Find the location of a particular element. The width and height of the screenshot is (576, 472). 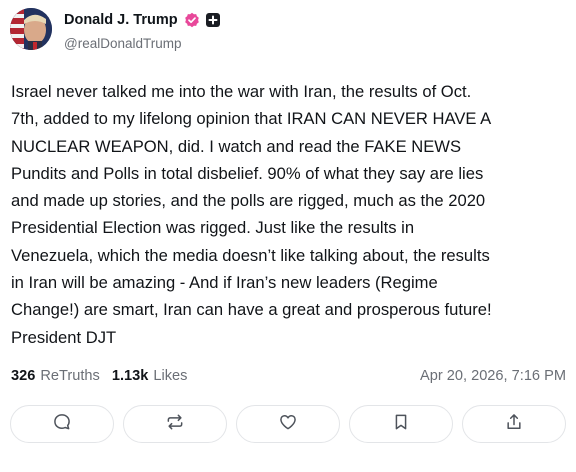

avatar is located at coordinates (31, 29).